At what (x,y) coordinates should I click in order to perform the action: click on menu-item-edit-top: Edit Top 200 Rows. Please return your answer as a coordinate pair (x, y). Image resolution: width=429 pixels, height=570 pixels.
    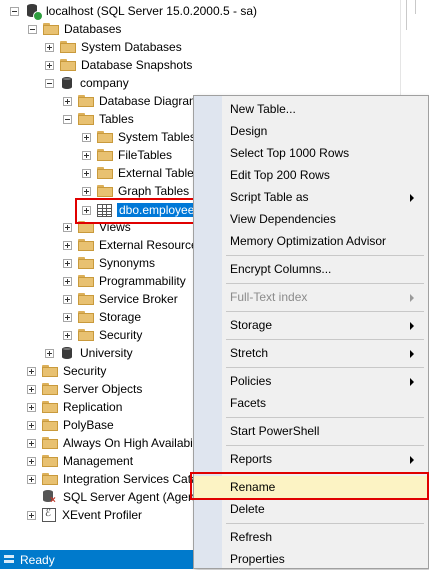
    Looking at the image, I should click on (311, 175).